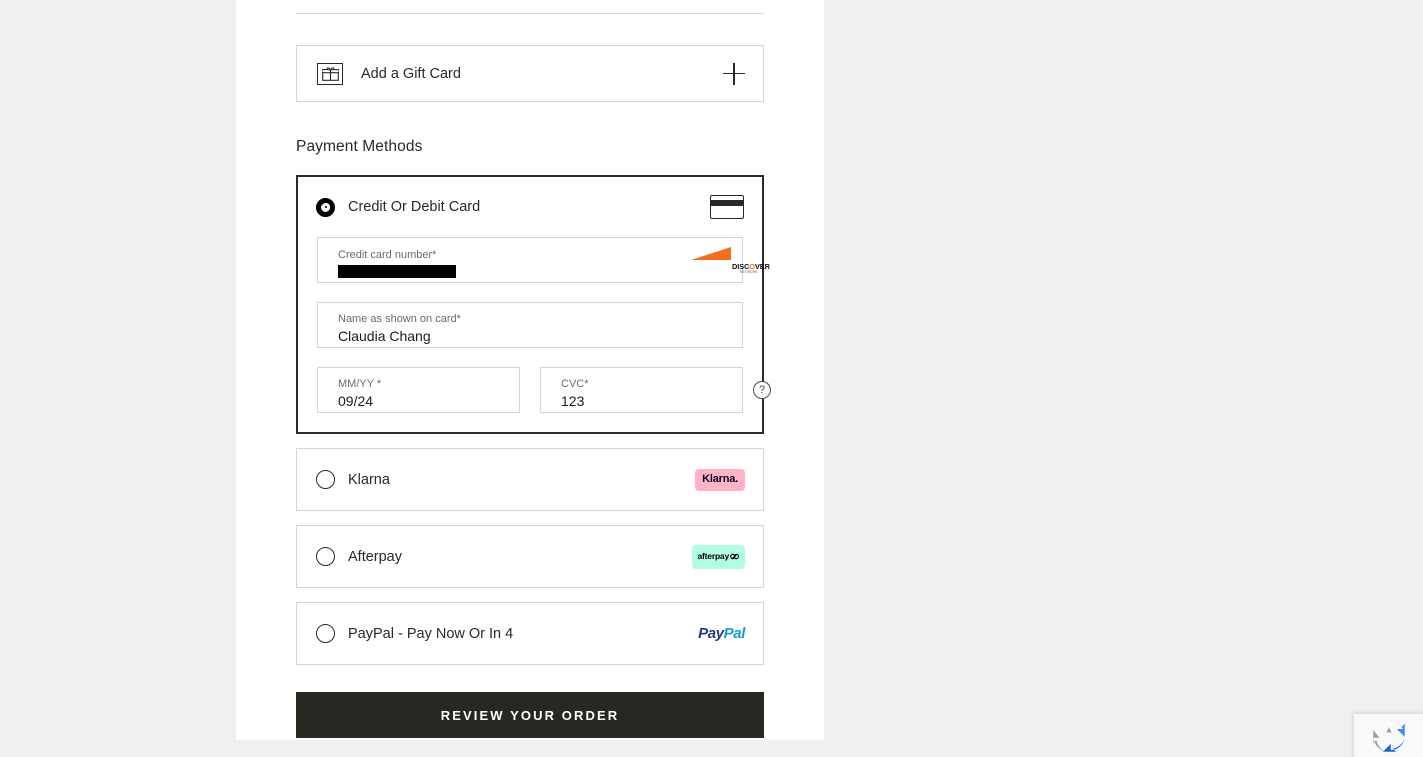 This screenshot has height=757, width=1423. I want to click on expiry-value: 09/24, so click(356, 401).